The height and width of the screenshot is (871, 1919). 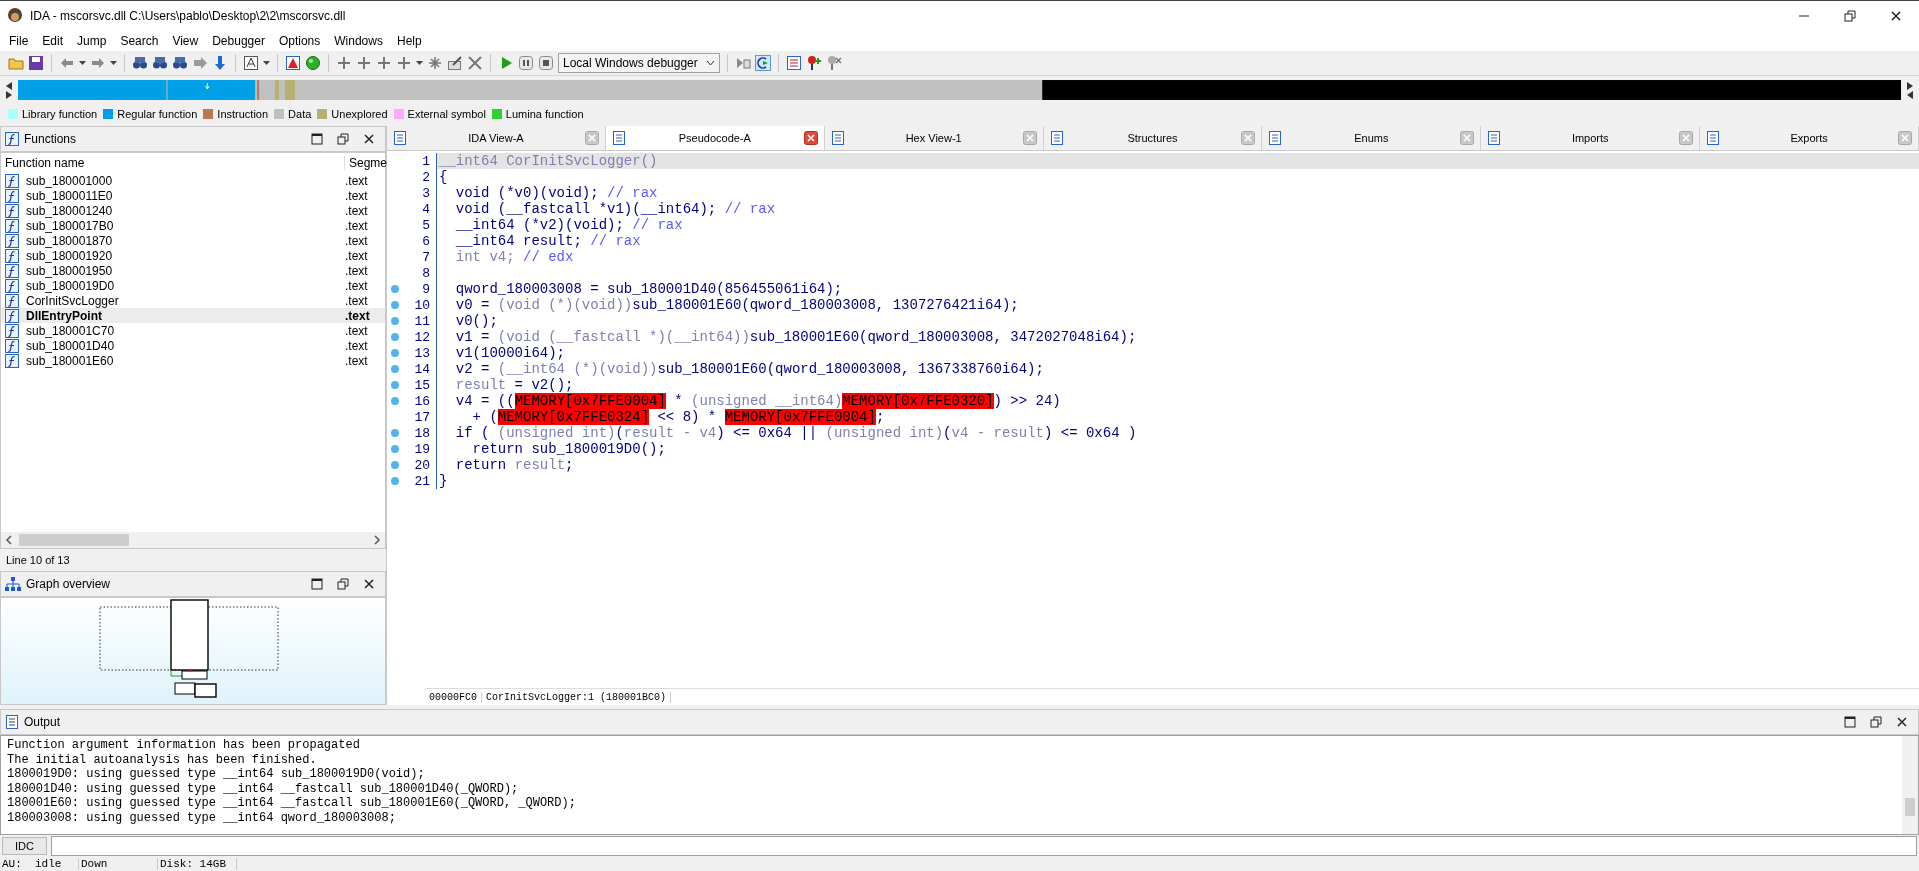 I want to click on menu-item: Search, so click(x=139, y=41).